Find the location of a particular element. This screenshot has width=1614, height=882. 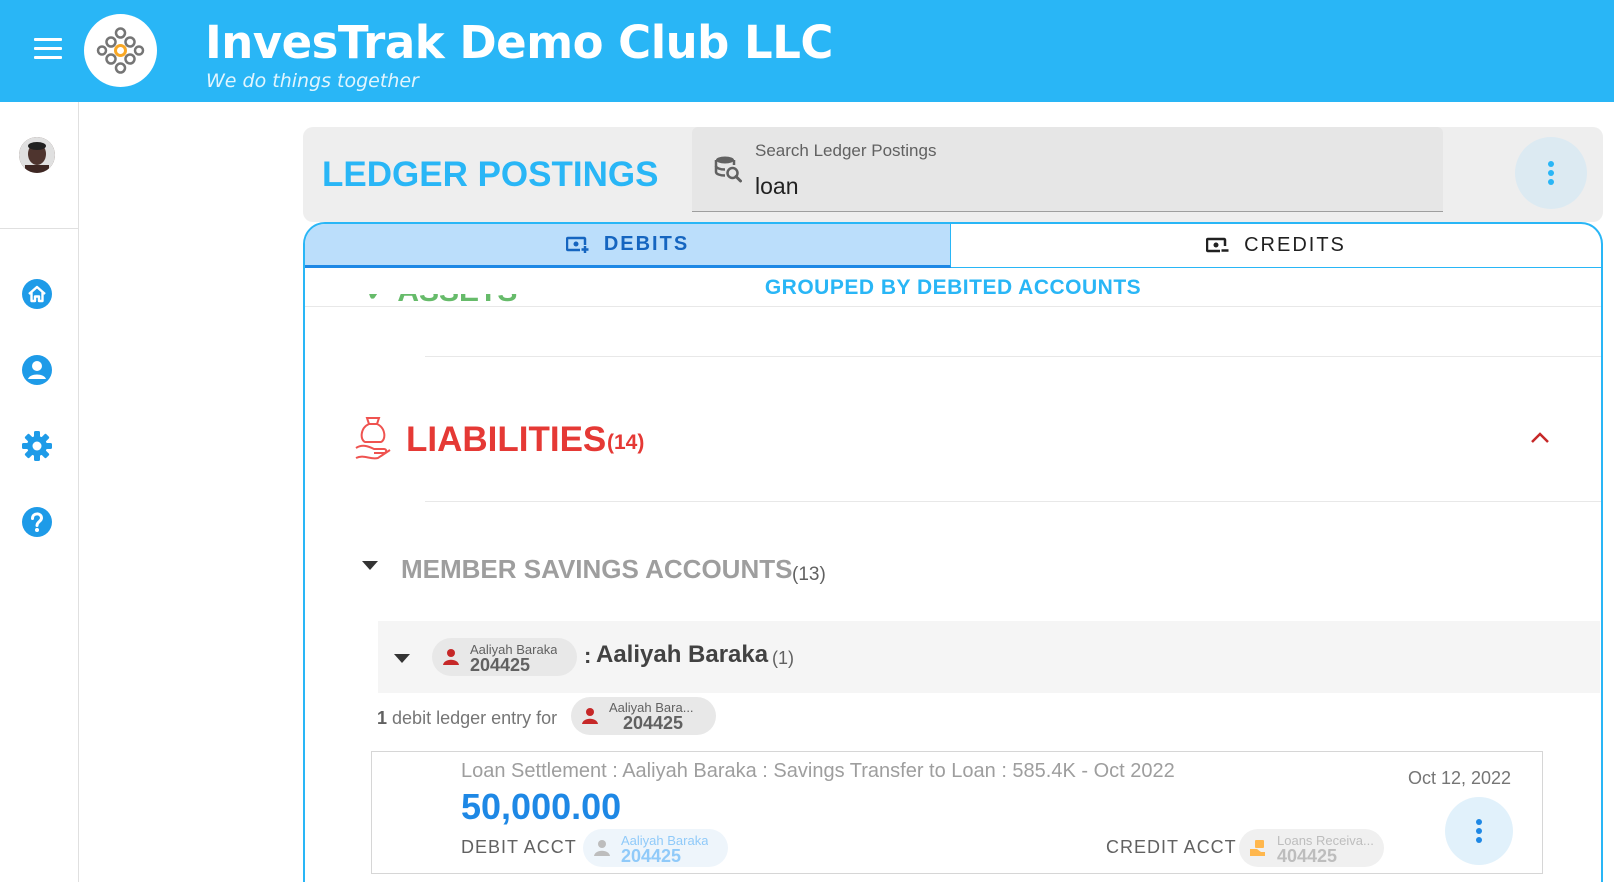

app-subtitle: We do things together is located at coordinates (312, 81).